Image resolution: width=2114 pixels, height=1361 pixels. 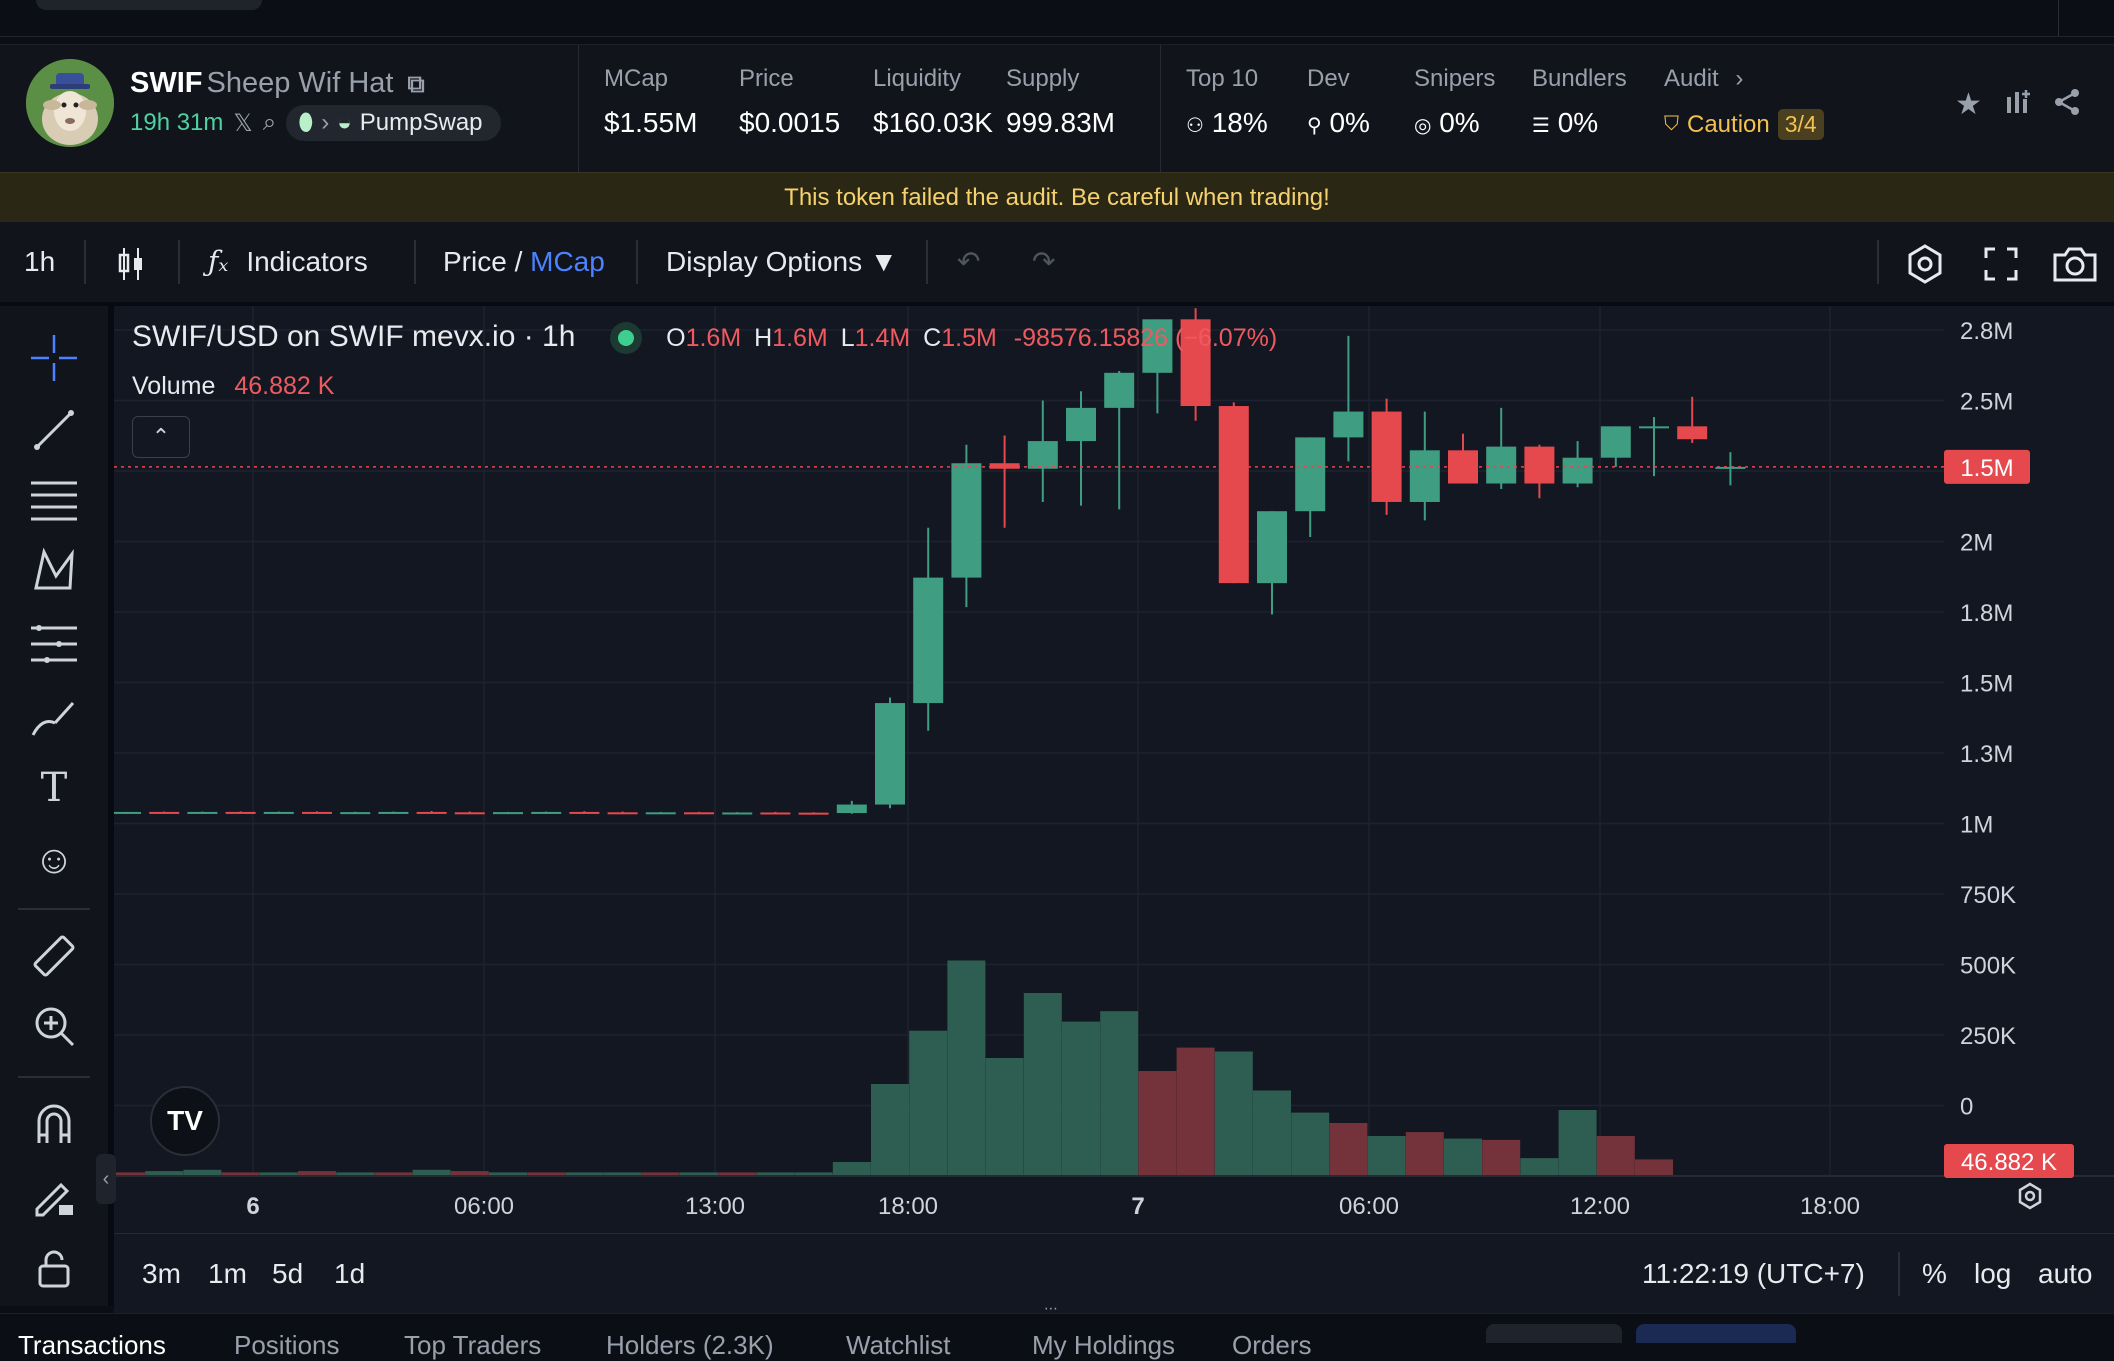 What do you see at coordinates (1043, 262) in the screenshot?
I see `redo-icon: ↷` at bounding box center [1043, 262].